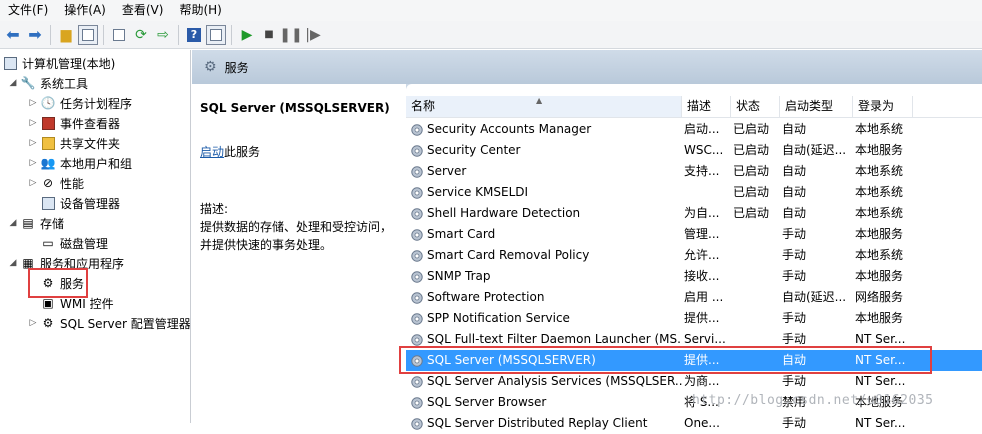  I want to click on up-folder-icon: ▆, so click(66, 35).